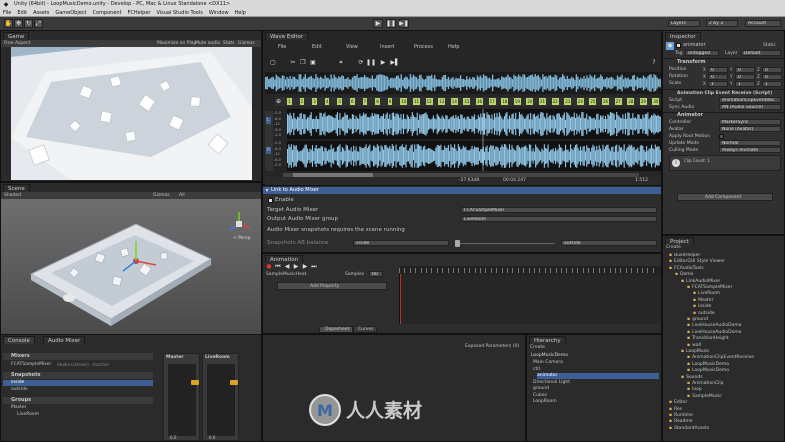  I want to click on layout-dropdown: 2 by 3, so click(722, 23).